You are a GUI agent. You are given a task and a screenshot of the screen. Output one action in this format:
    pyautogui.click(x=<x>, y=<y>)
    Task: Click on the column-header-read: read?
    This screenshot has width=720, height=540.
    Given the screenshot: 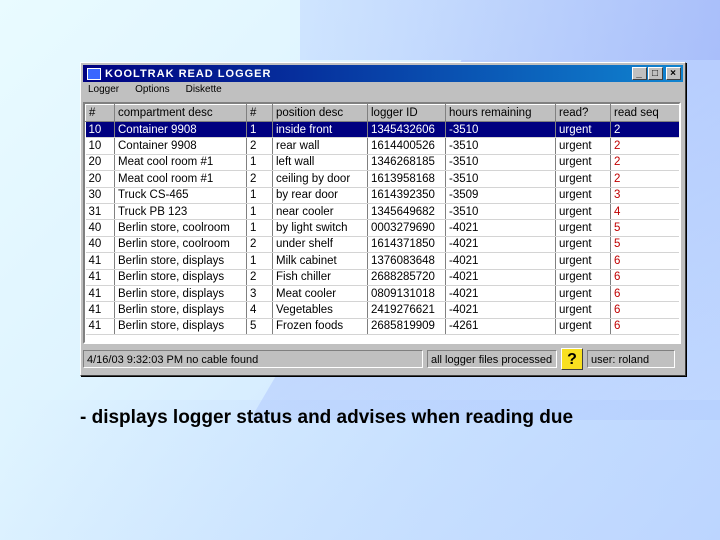 What is the action you would take?
    pyautogui.click(x=583, y=113)
    